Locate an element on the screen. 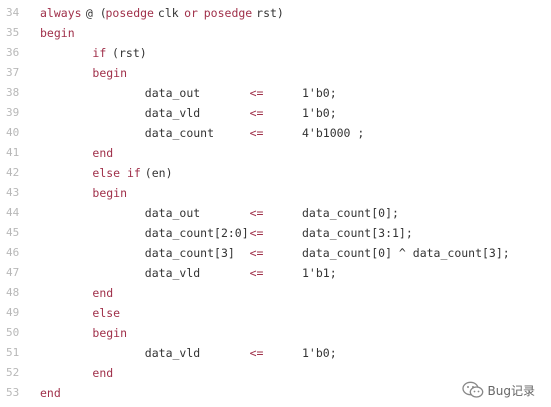  code-keyword: else is located at coordinates (106, 313).